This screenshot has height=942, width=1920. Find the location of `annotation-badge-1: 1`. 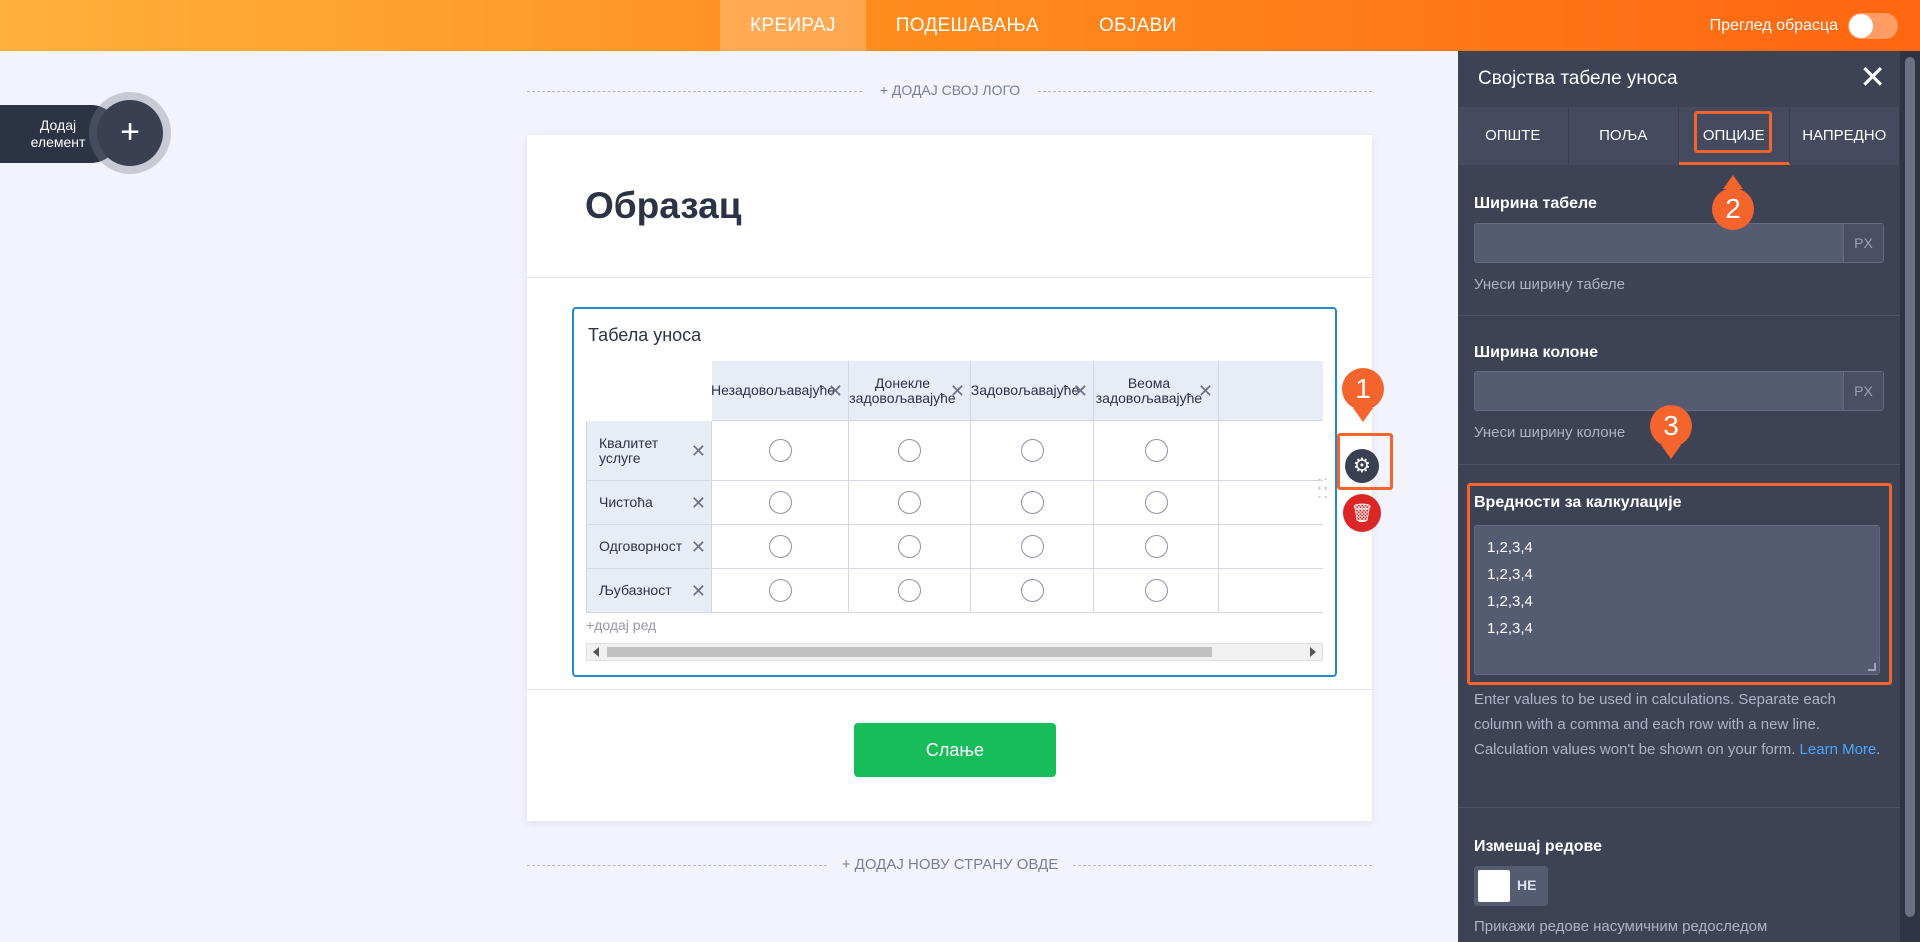

annotation-badge-1: 1 is located at coordinates (1363, 389).